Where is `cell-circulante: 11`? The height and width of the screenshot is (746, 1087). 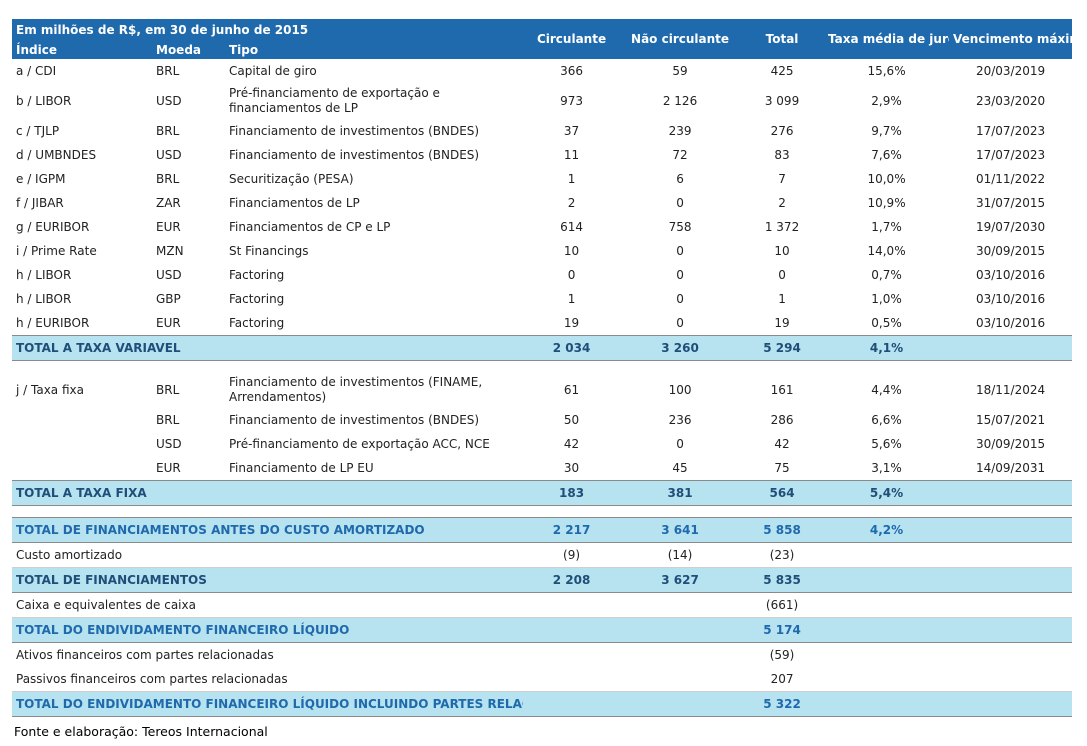
cell-circulante: 11 is located at coordinates (571, 155).